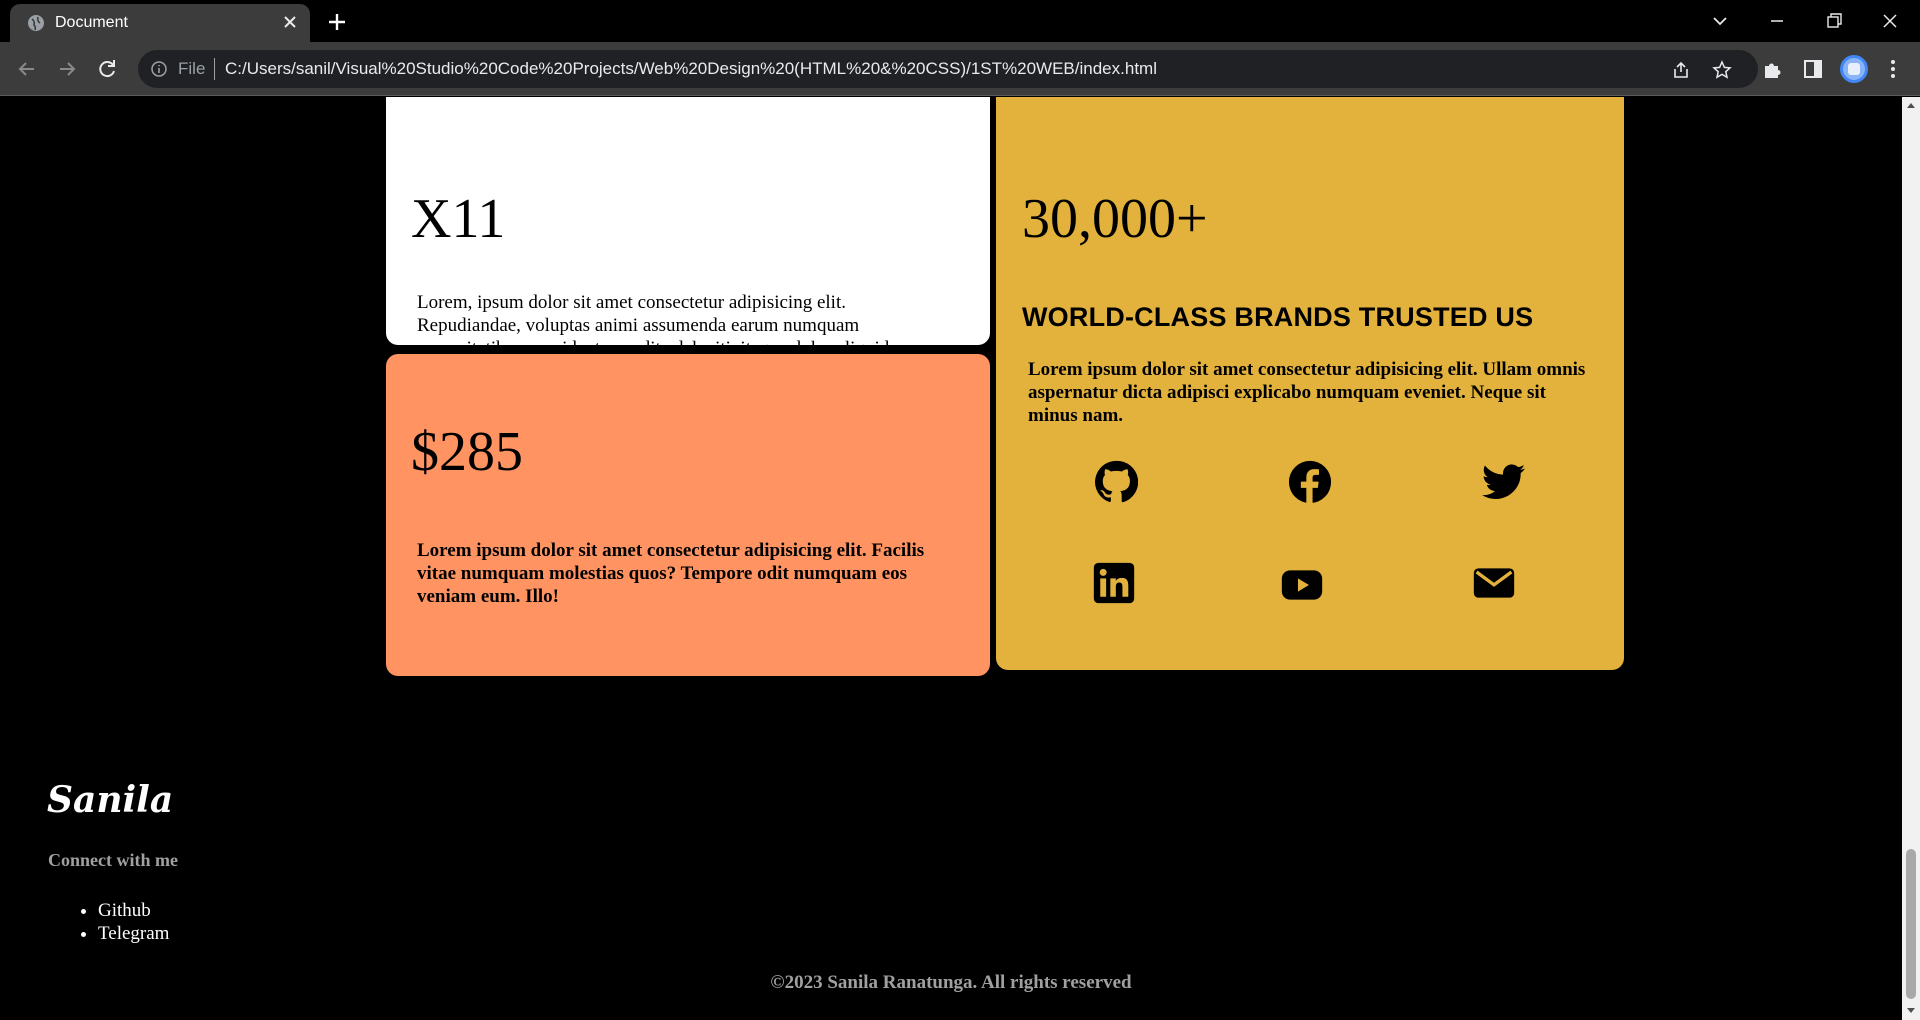  What do you see at coordinates (113, 860) in the screenshot?
I see `connect-heading: Connect with me` at bounding box center [113, 860].